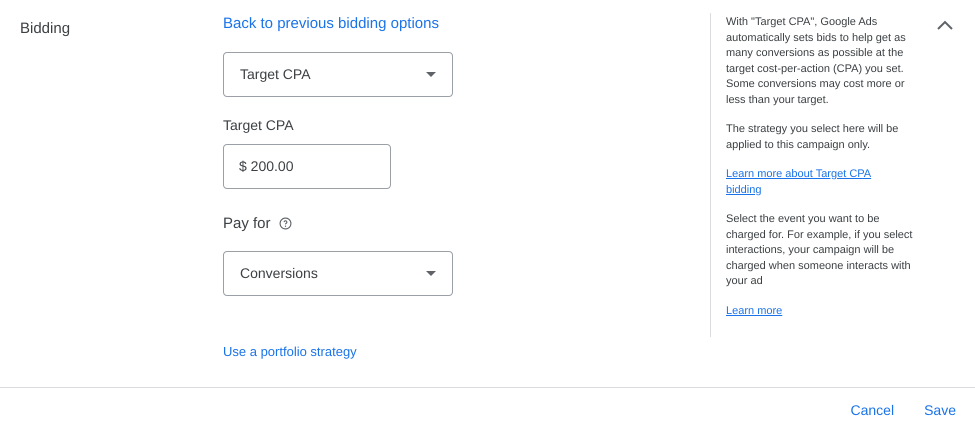  Describe the element at coordinates (285, 223) in the screenshot. I see `help-icon` at that location.